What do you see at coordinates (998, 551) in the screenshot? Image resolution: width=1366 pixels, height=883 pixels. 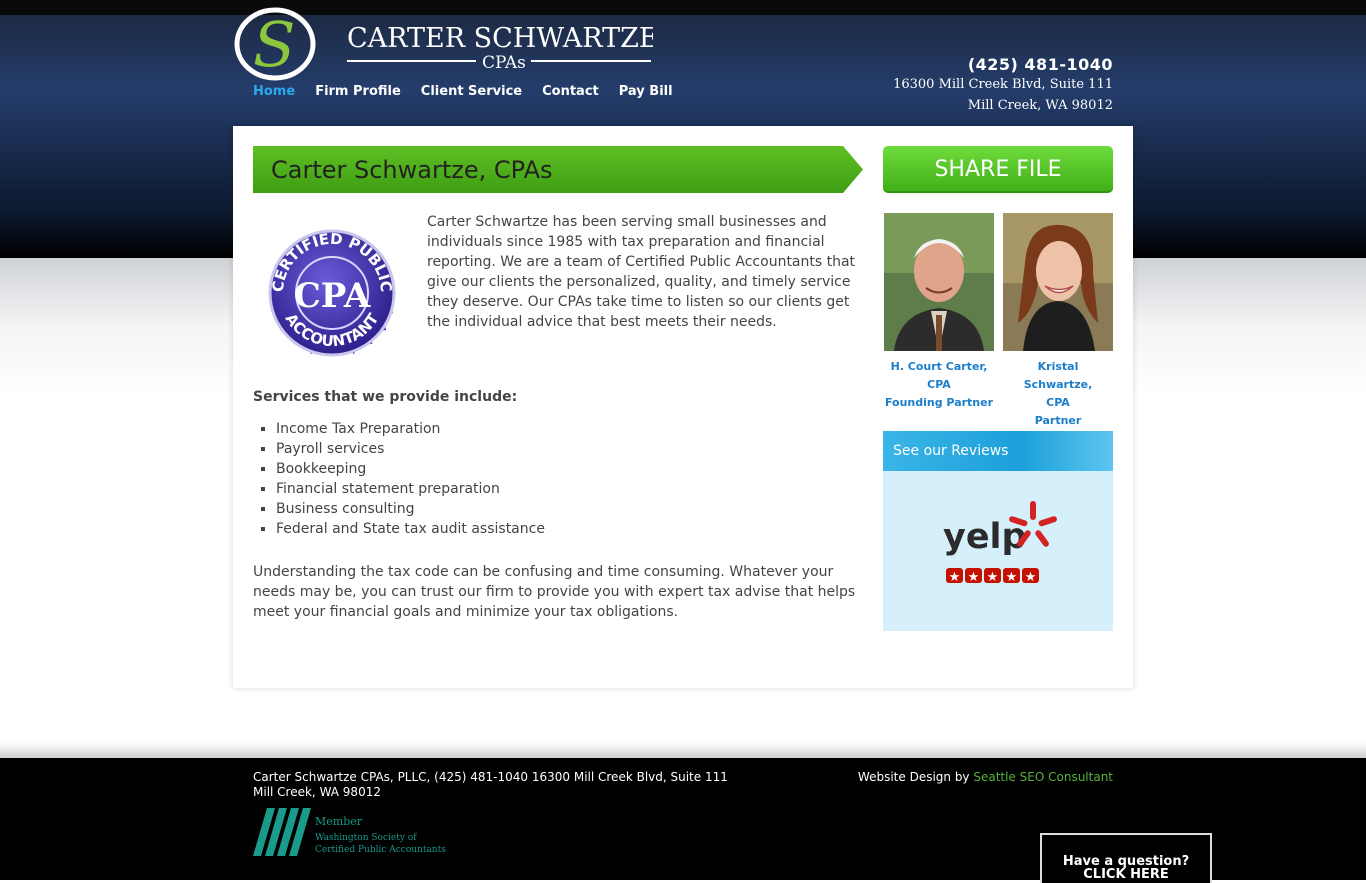 I see `yelp-badge: yelp ★ ★ ★ ★ ★` at bounding box center [998, 551].